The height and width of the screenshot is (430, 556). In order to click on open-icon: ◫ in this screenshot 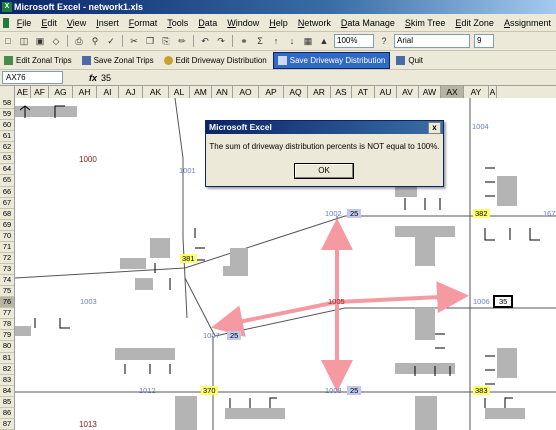, I will do `click(24, 41)`.